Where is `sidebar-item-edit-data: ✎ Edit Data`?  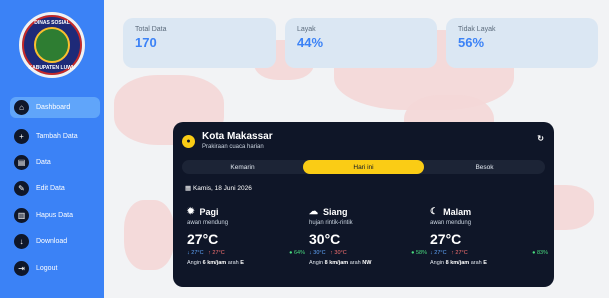
sidebar-item-edit-data: ✎ Edit Data is located at coordinates (52, 189).